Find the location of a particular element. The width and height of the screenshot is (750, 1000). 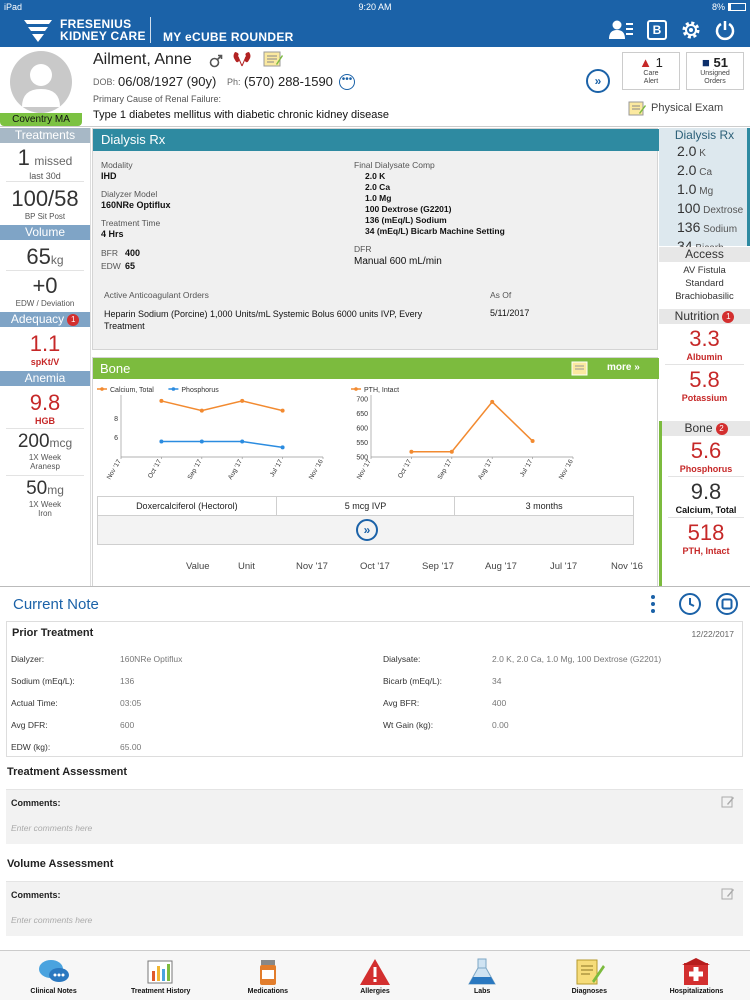

nutrition-header: Nutrition 1 is located at coordinates (704, 316).